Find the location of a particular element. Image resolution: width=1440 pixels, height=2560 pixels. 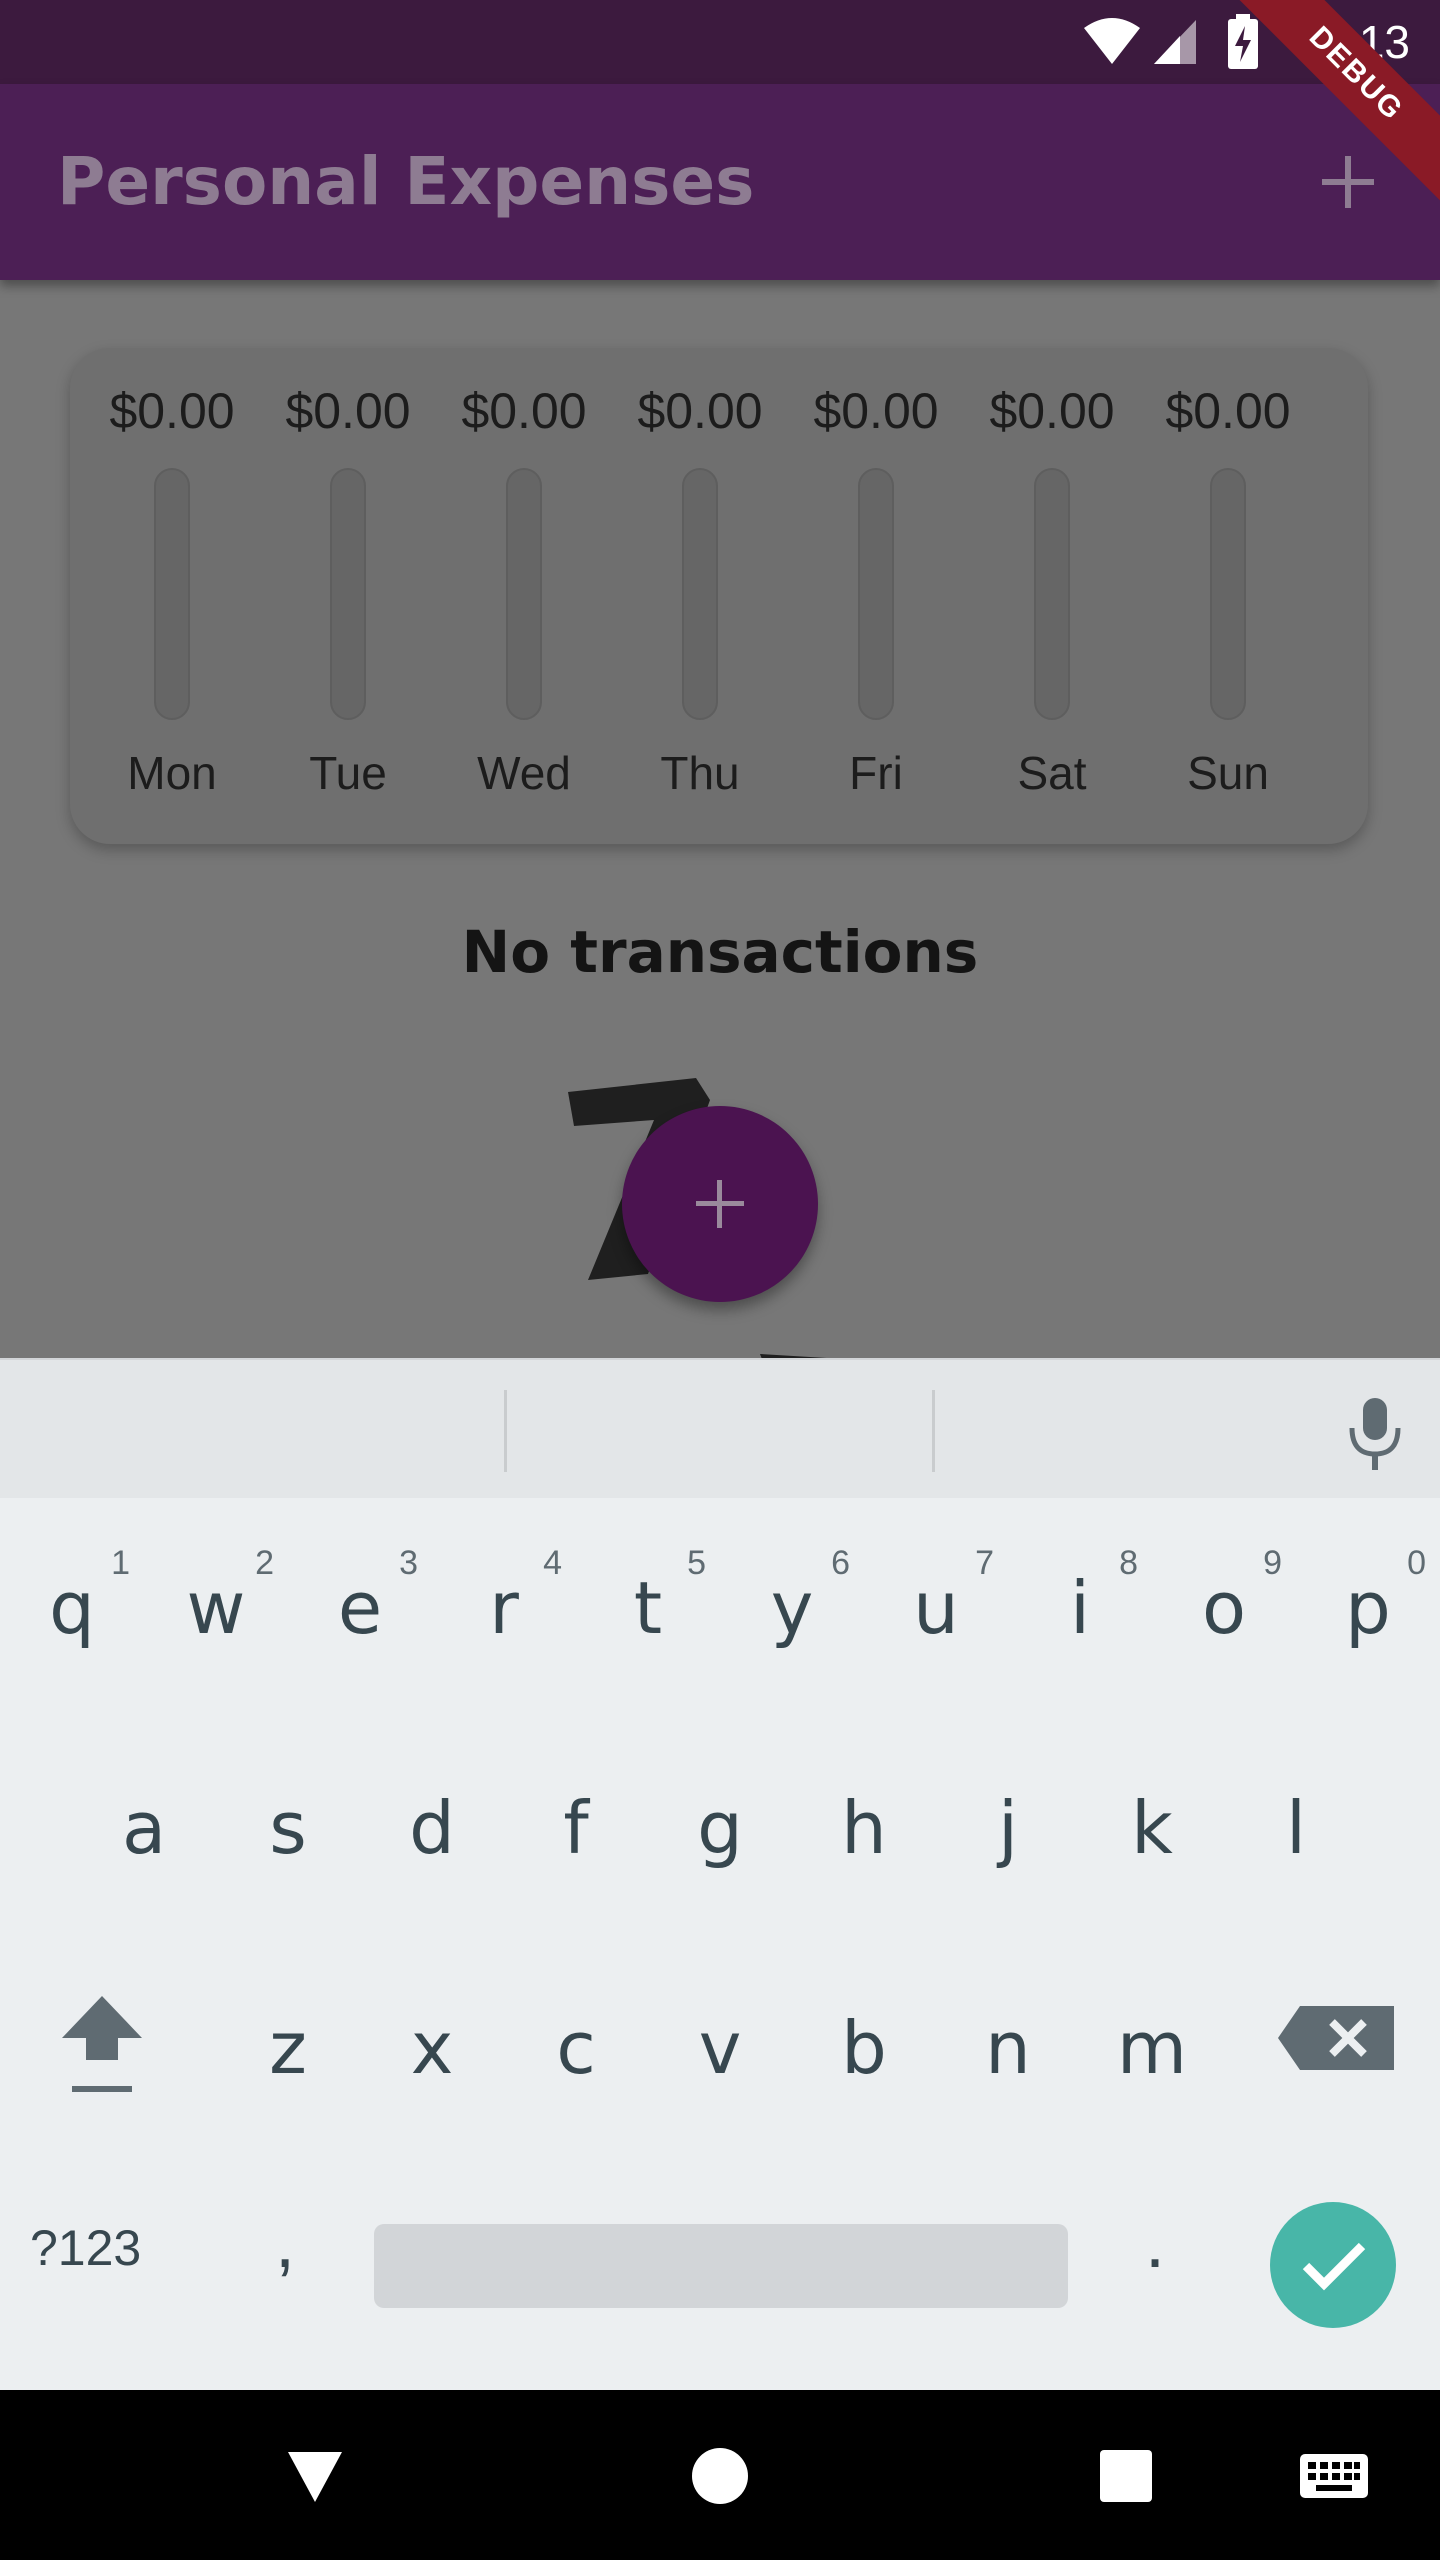

signal-icon is located at coordinates (1175, 42).